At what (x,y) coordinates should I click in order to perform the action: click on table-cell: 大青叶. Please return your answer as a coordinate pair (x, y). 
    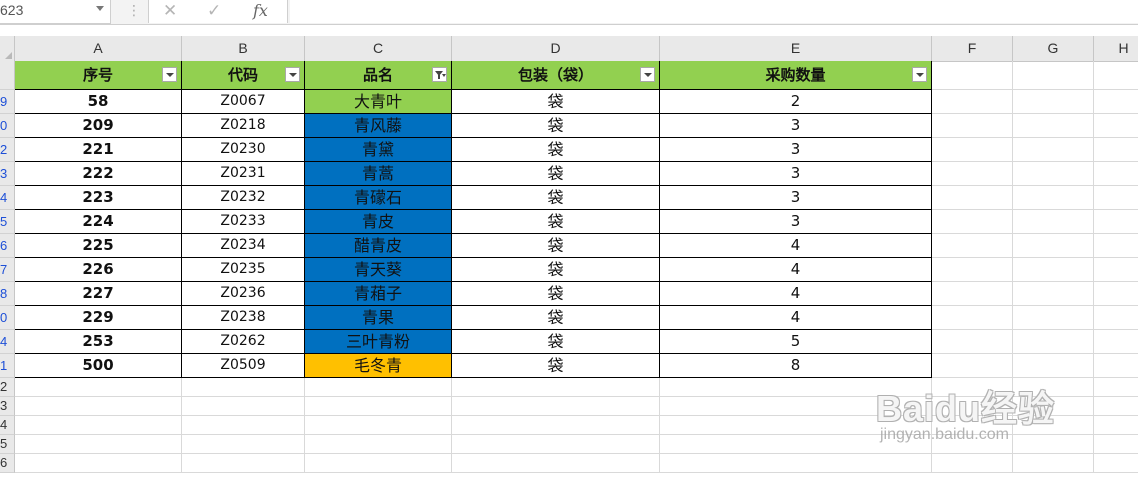
    Looking at the image, I should click on (378, 102).